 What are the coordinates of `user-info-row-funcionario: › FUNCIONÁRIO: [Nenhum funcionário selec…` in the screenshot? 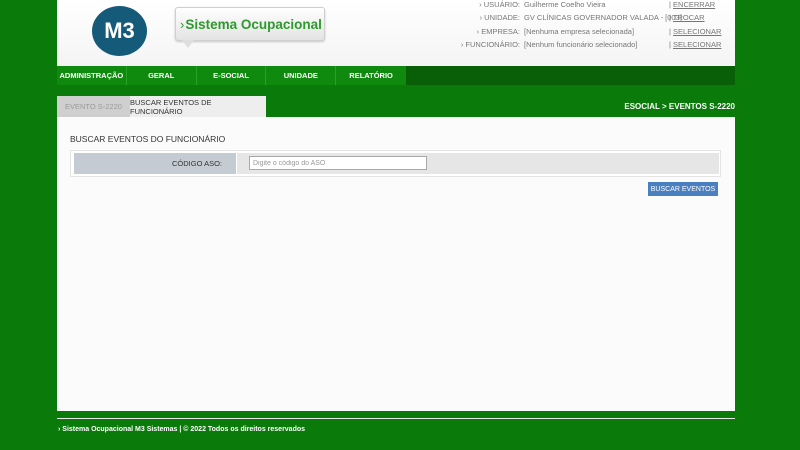 It's located at (400, 46).